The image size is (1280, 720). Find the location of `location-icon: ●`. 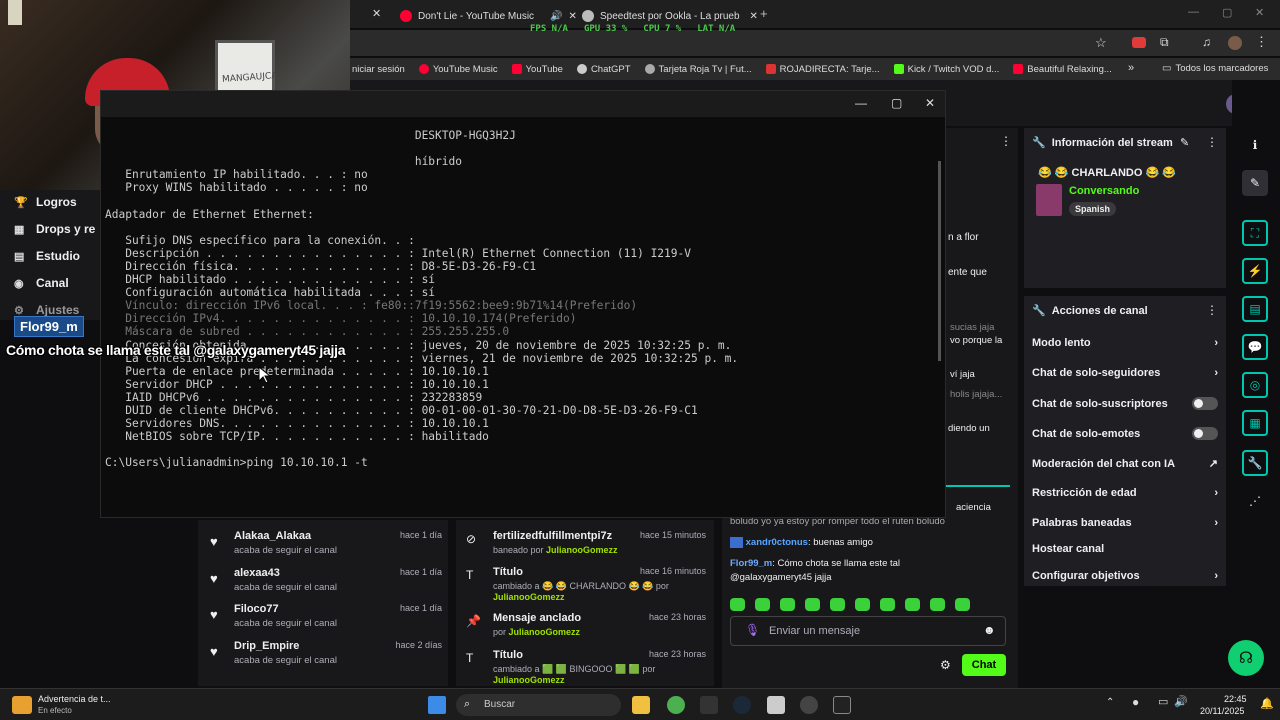

location-icon: ● is located at coordinates (1135, 702).